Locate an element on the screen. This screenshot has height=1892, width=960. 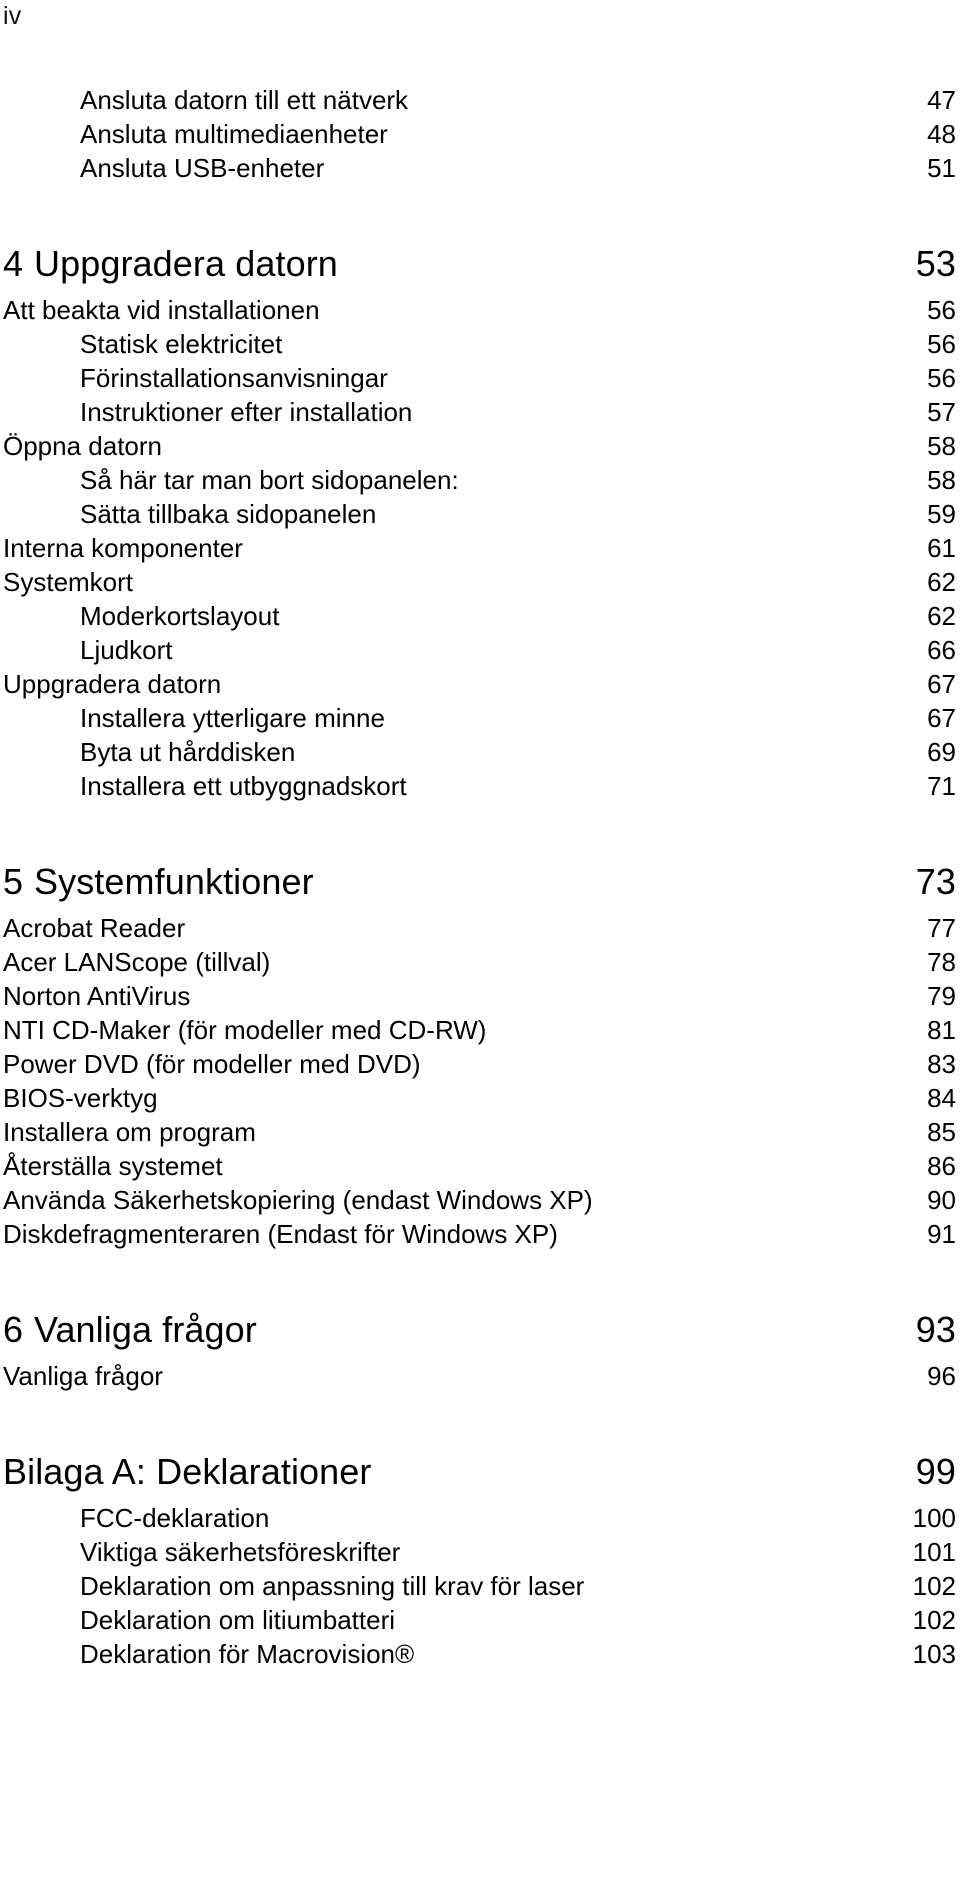
toc-entry: Ansluta USB-enheter 51 is located at coordinates (480, 170).